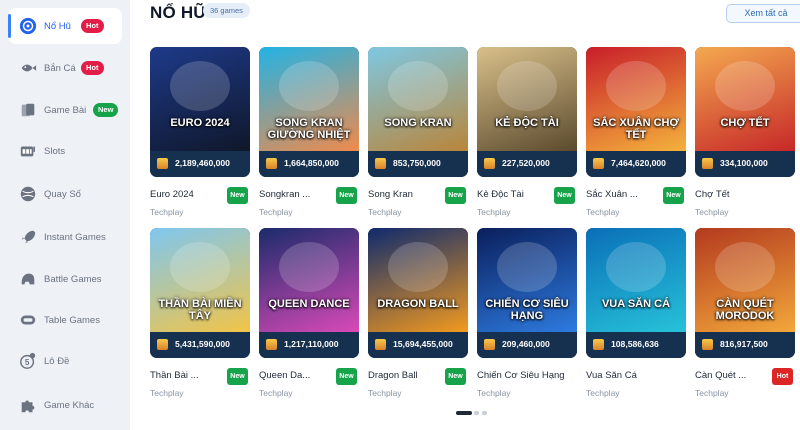 Image resolution: width=800 pixels, height=430 pixels. Describe the element at coordinates (763, 13) in the screenshot. I see `view-all-button: Xem tất cả` at that location.